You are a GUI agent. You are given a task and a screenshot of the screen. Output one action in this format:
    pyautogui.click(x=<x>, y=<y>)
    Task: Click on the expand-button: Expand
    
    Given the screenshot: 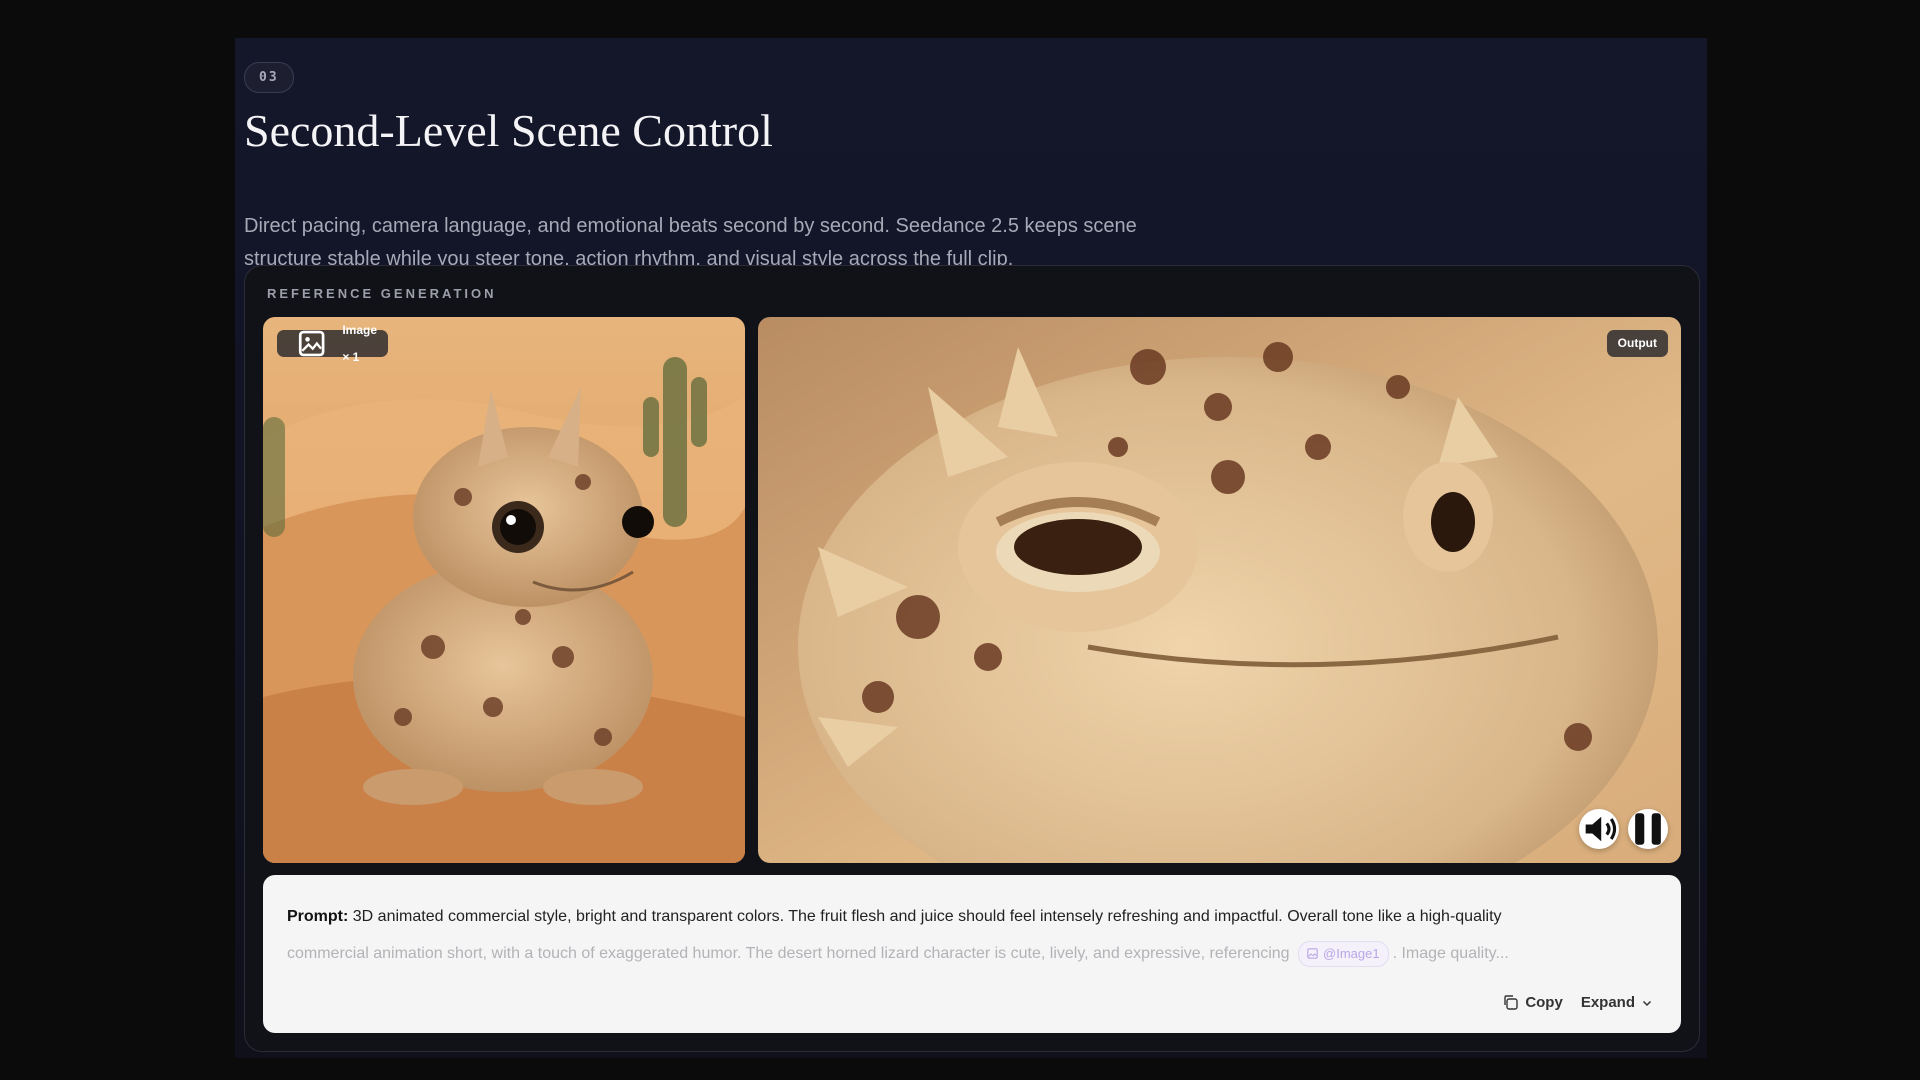 What is the action you would take?
    pyautogui.click(x=1617, y=1002)
    